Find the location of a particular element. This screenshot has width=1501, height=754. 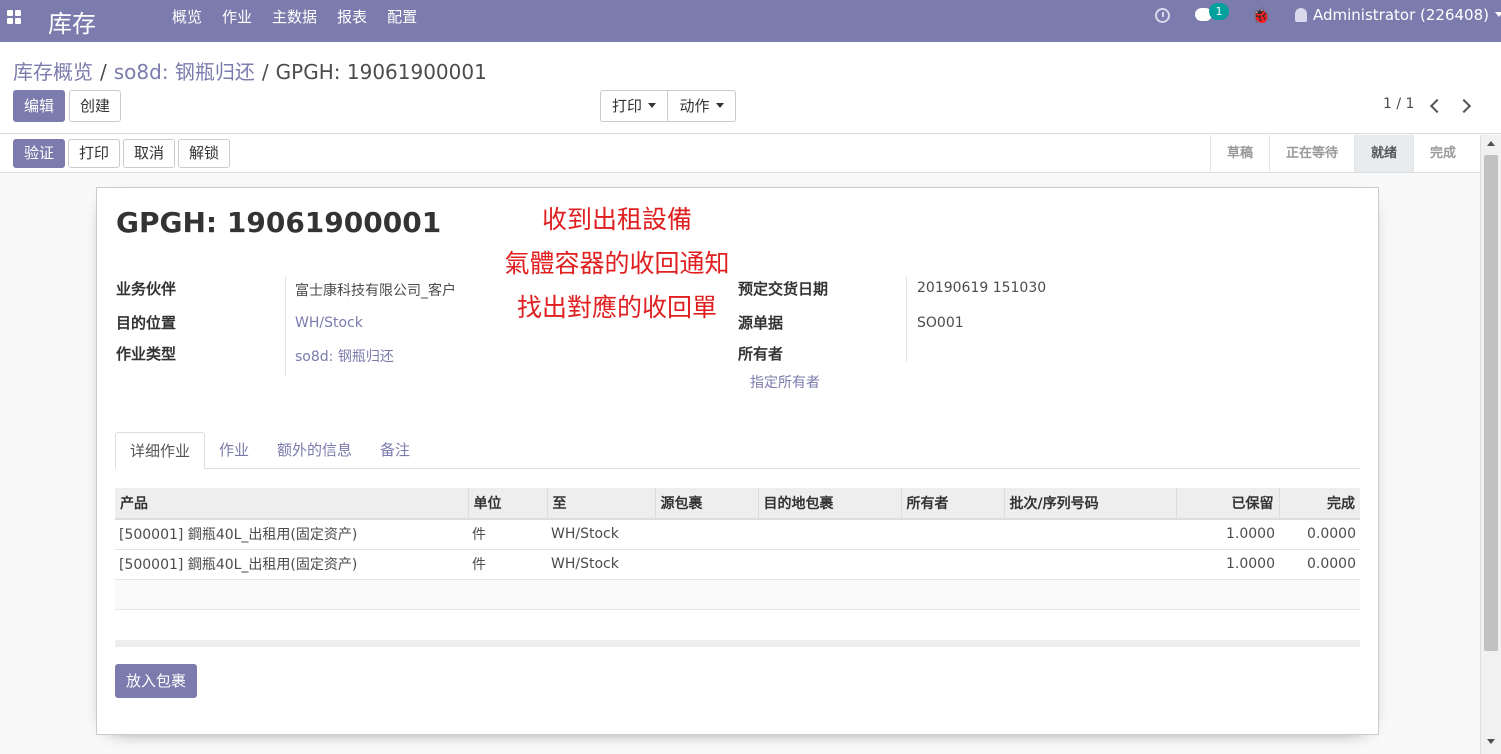

owner-label: 所有者 is located at coordinates (761, 354).